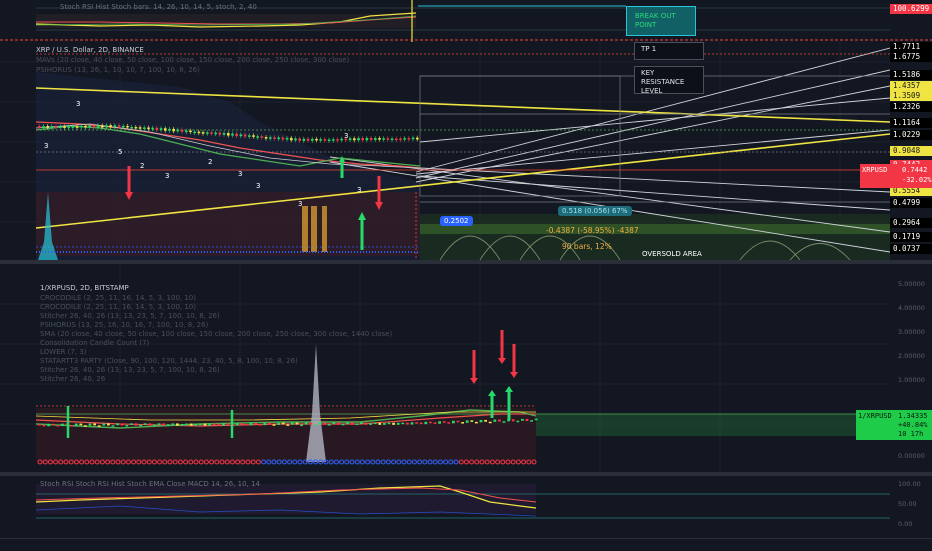 This screenshot has width=932, height=551. Describe the element at coordinates (911, 249) in the screenshot. I see `main-price-tag: 0.0737` at that location.